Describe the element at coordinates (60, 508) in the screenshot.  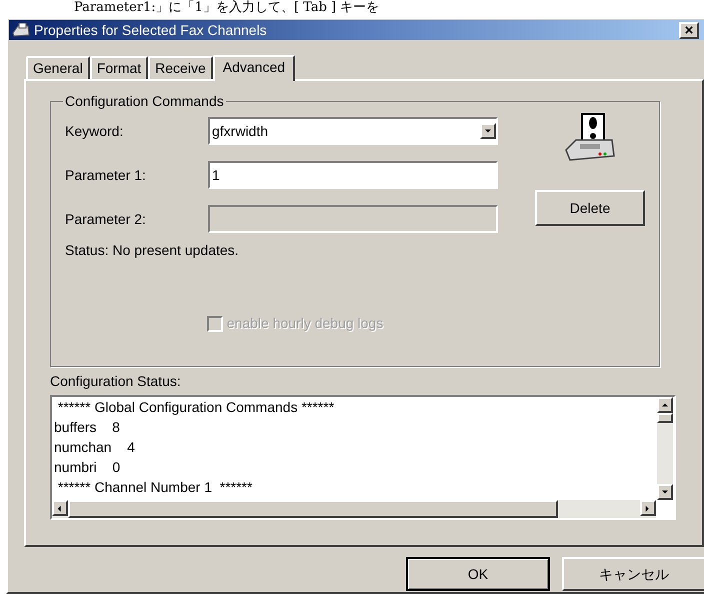
I see `scroll-left-icon` at that location.